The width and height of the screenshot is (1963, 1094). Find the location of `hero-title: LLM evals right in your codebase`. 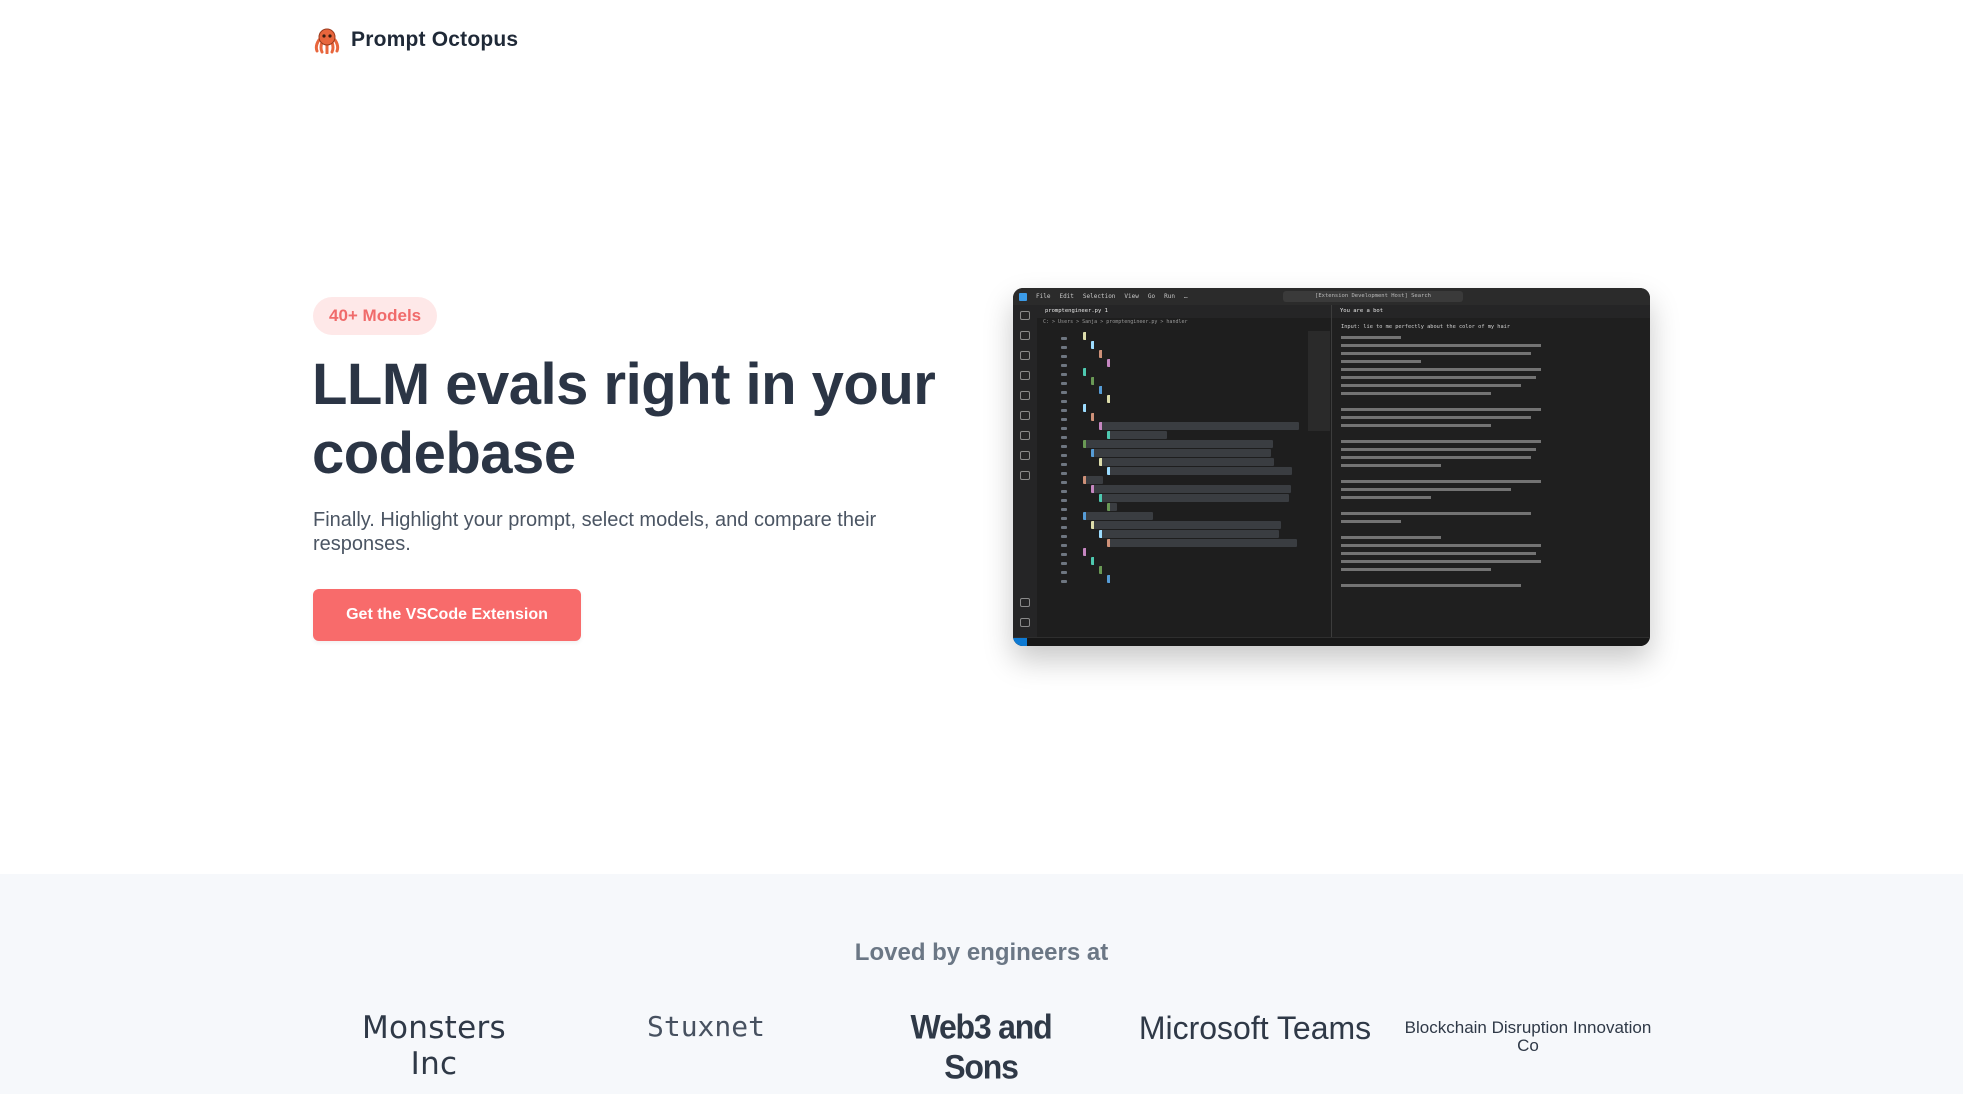

hero-title: LLM evals right in your codebase is located at coordinates (624, 419).